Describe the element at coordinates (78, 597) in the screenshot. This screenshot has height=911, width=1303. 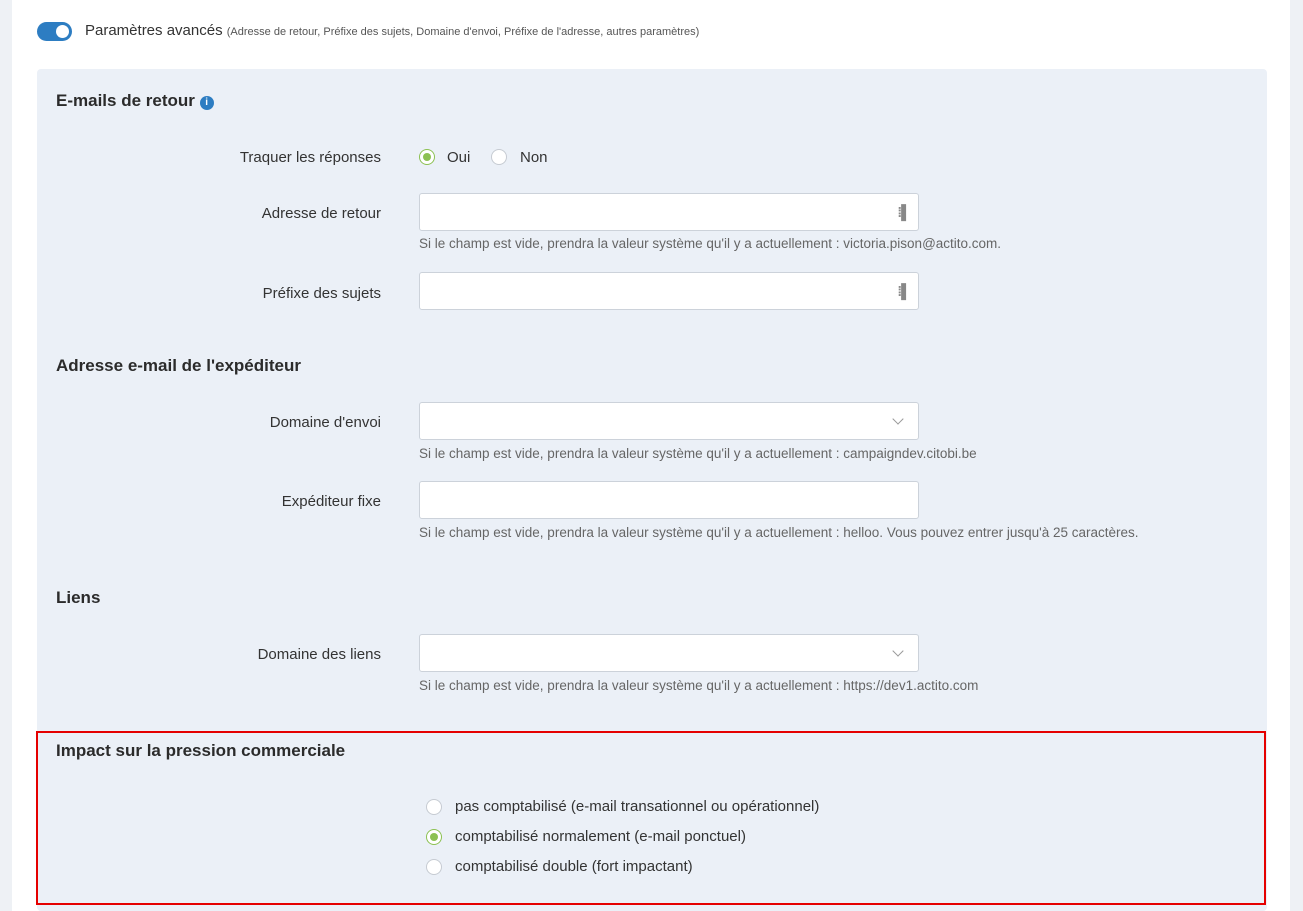
I see `links-title: Liens` at that location.